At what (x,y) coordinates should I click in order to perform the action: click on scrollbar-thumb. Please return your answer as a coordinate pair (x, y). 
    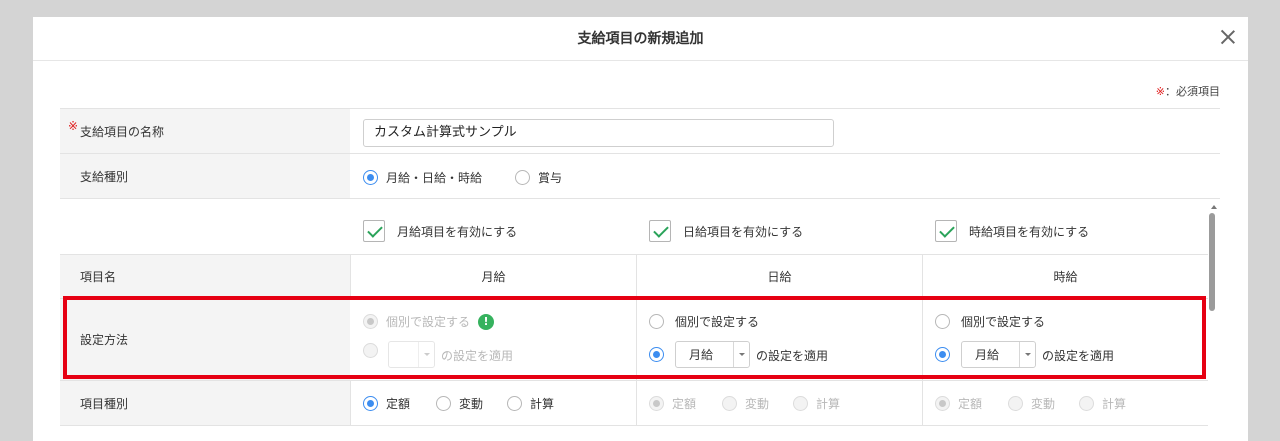
    Looking at the image, I should click on (1212, 262).